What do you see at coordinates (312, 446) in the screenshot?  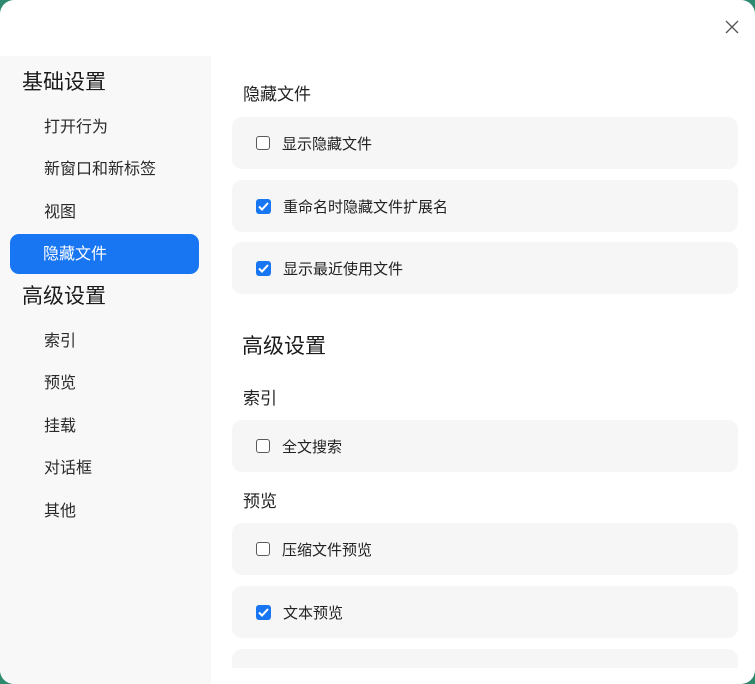 I see `option-label: 全文搜索` at bounding box center [312, 446].